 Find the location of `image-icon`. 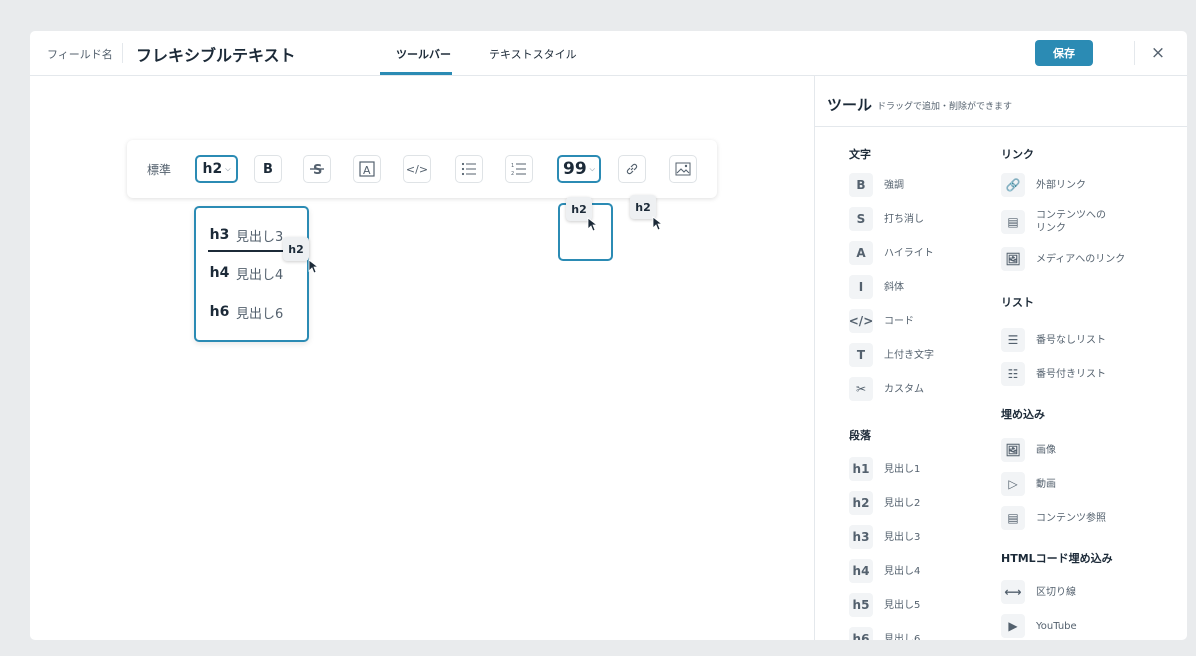

image-icon is located at coordinates (683, 169).